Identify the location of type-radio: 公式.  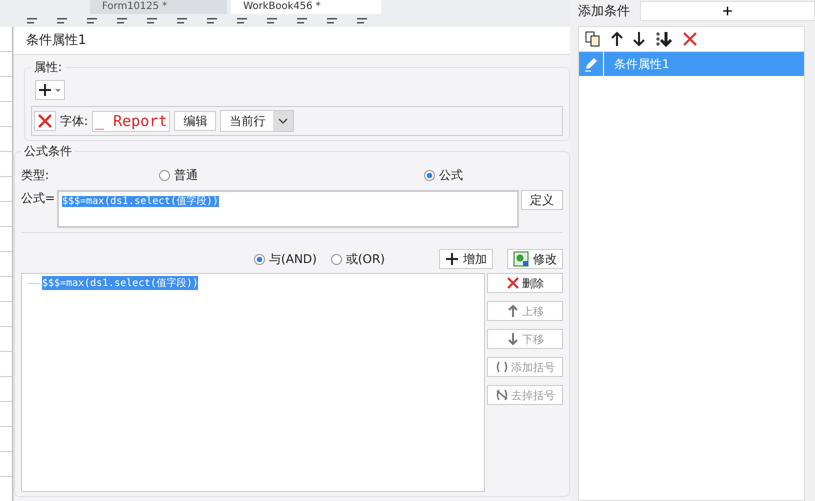
(443, 175).